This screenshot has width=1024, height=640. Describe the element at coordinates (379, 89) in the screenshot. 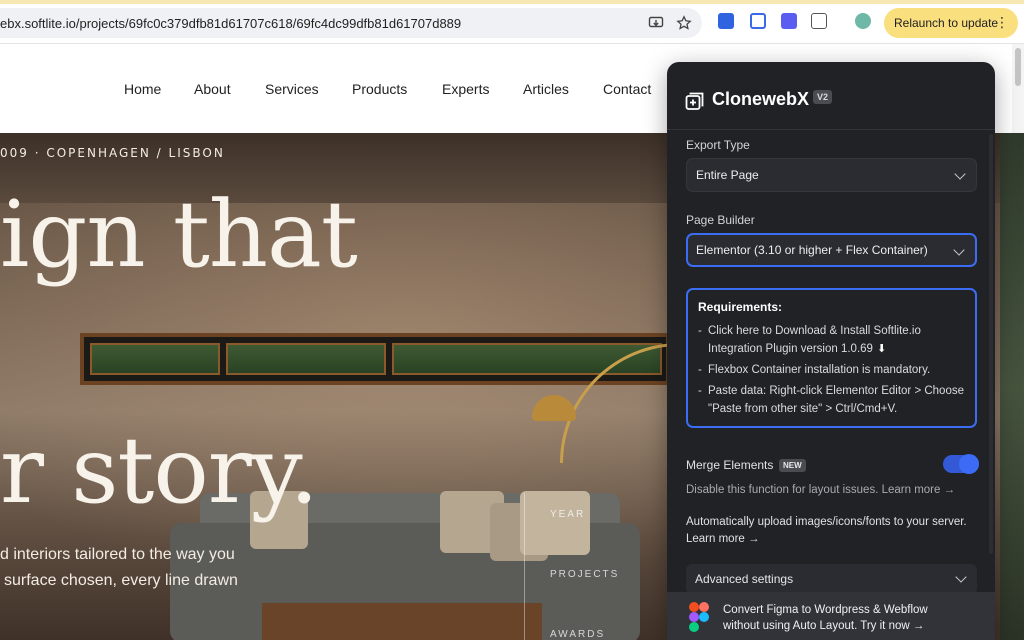

I see `nav-products: Products` at that location.